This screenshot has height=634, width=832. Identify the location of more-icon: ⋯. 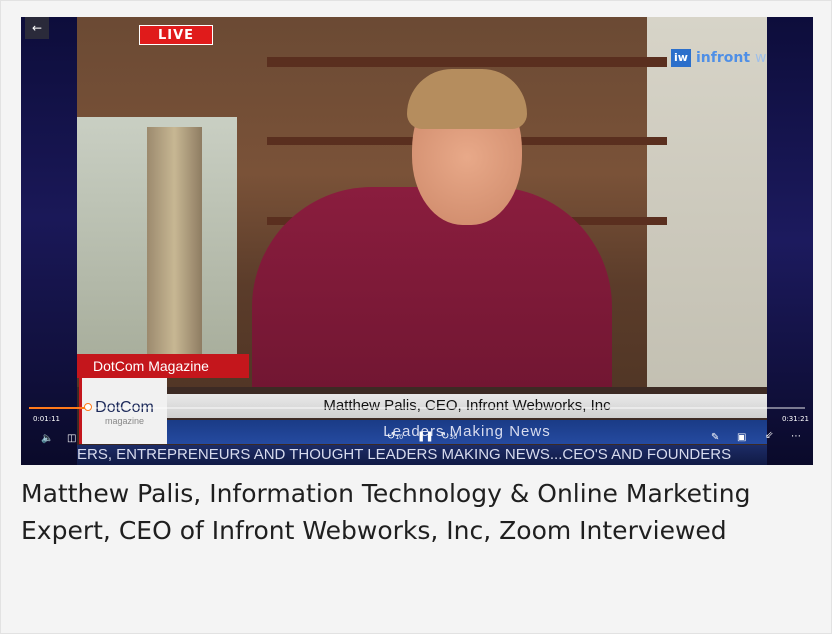
(796, 436).